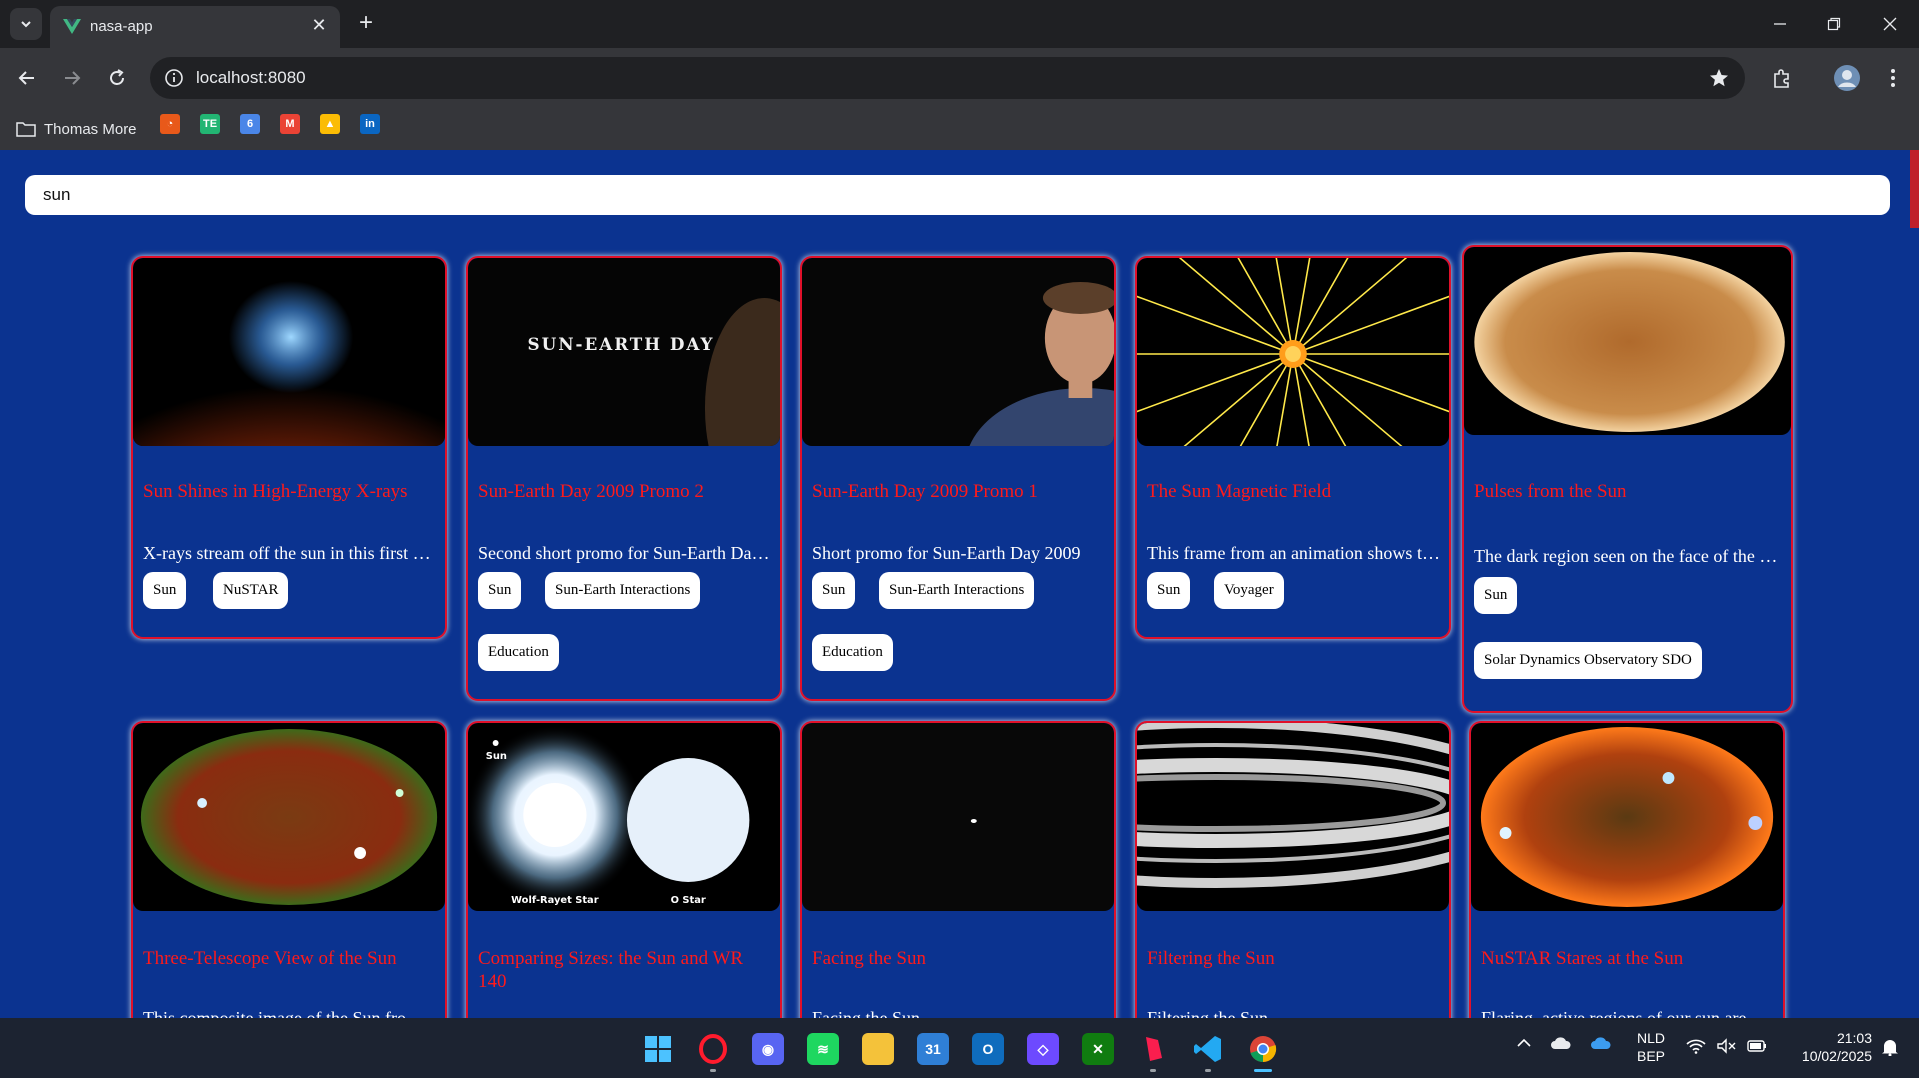 This screenshot has width=1919, height=1078. I want to click on vue-logo-icon, so click(72, 26).